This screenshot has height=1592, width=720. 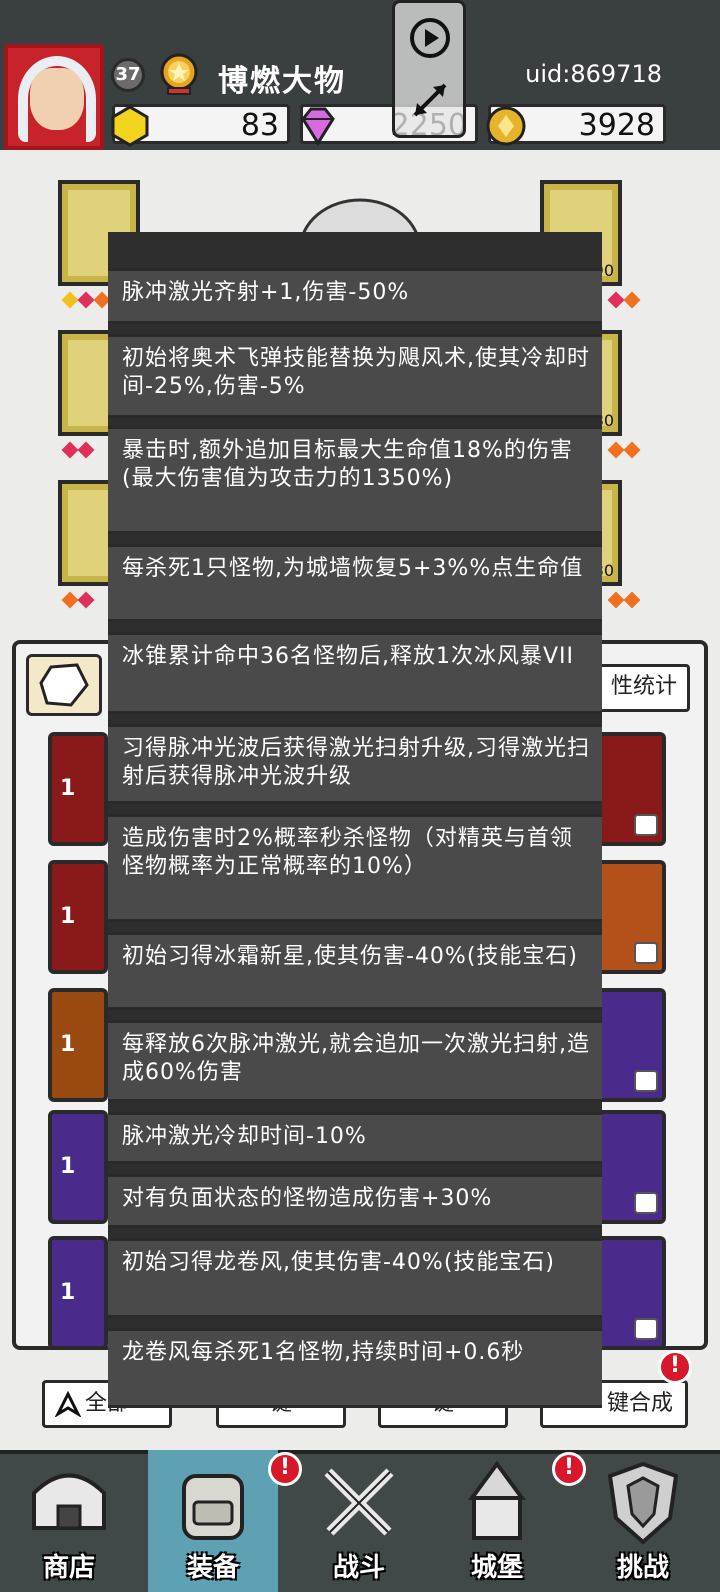 I want to click on perk-item: 冰锥累计命中36名怪物后,释放1次冰风暴VII, so click(x=355, y=673).